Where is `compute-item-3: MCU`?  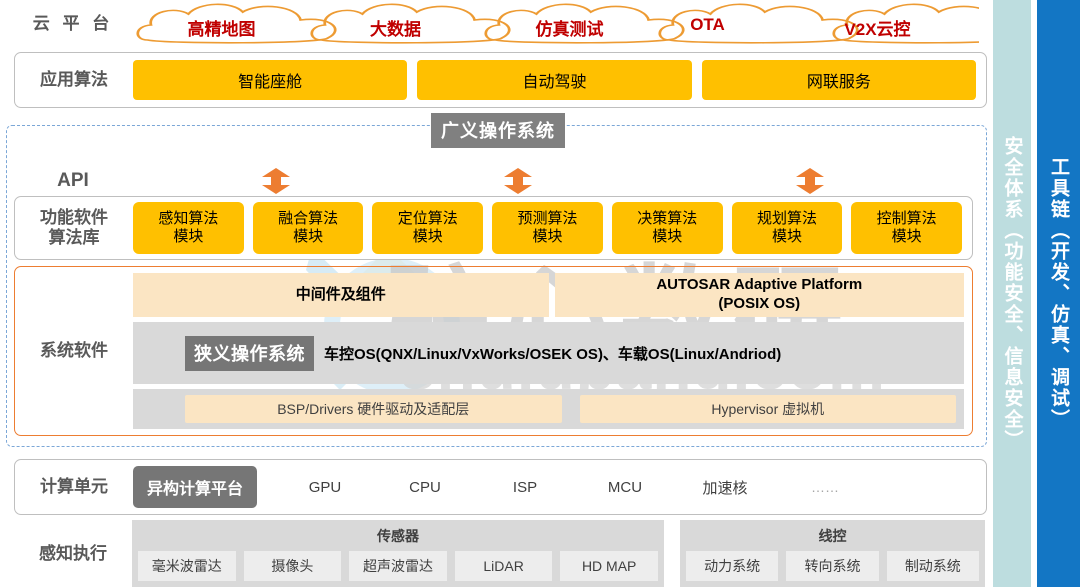 compute-item-3: MCU is located at coordinates (625, 487).